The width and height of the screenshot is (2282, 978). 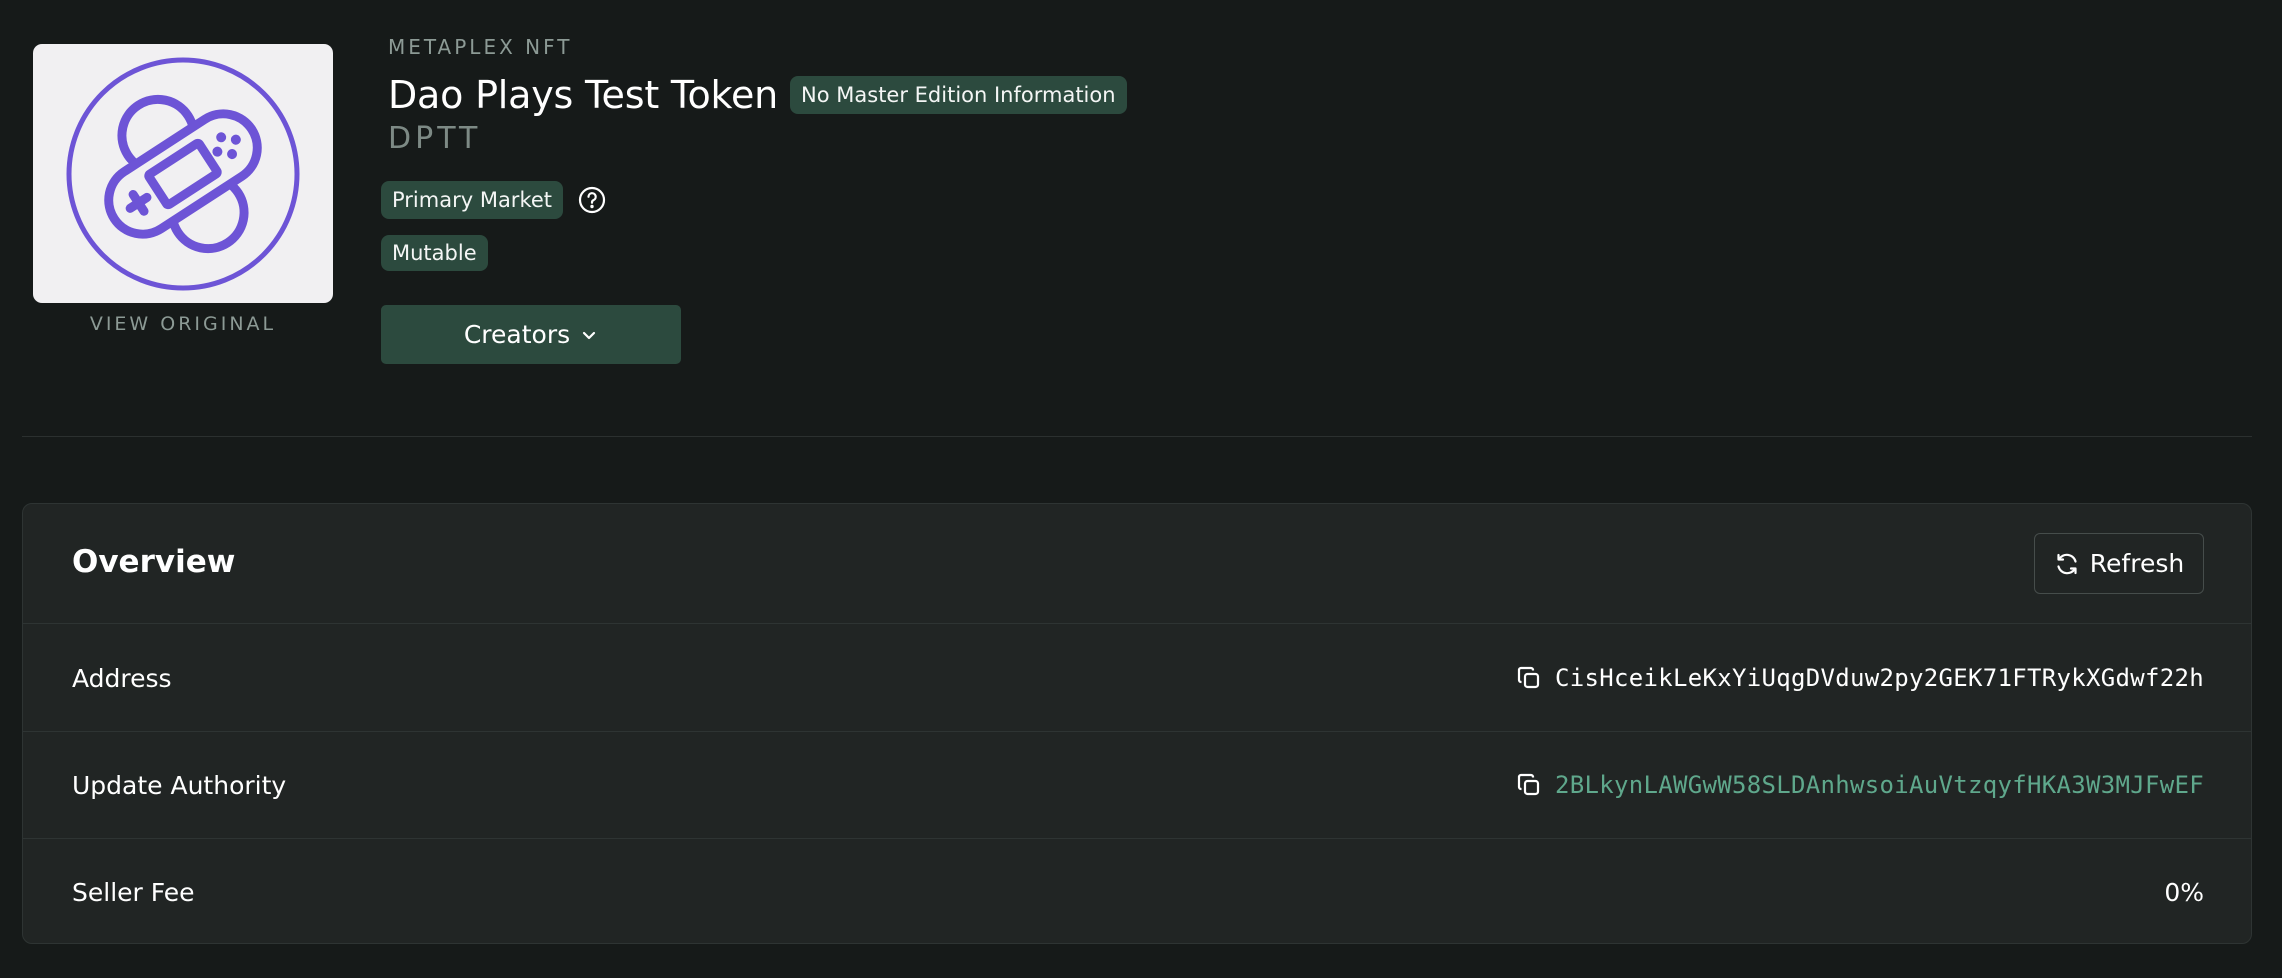 What do you see at coordinates (2137, 563) in the screenshot?
I see `refresh-button-label: Refresh` at bounding box center [2137, 563].